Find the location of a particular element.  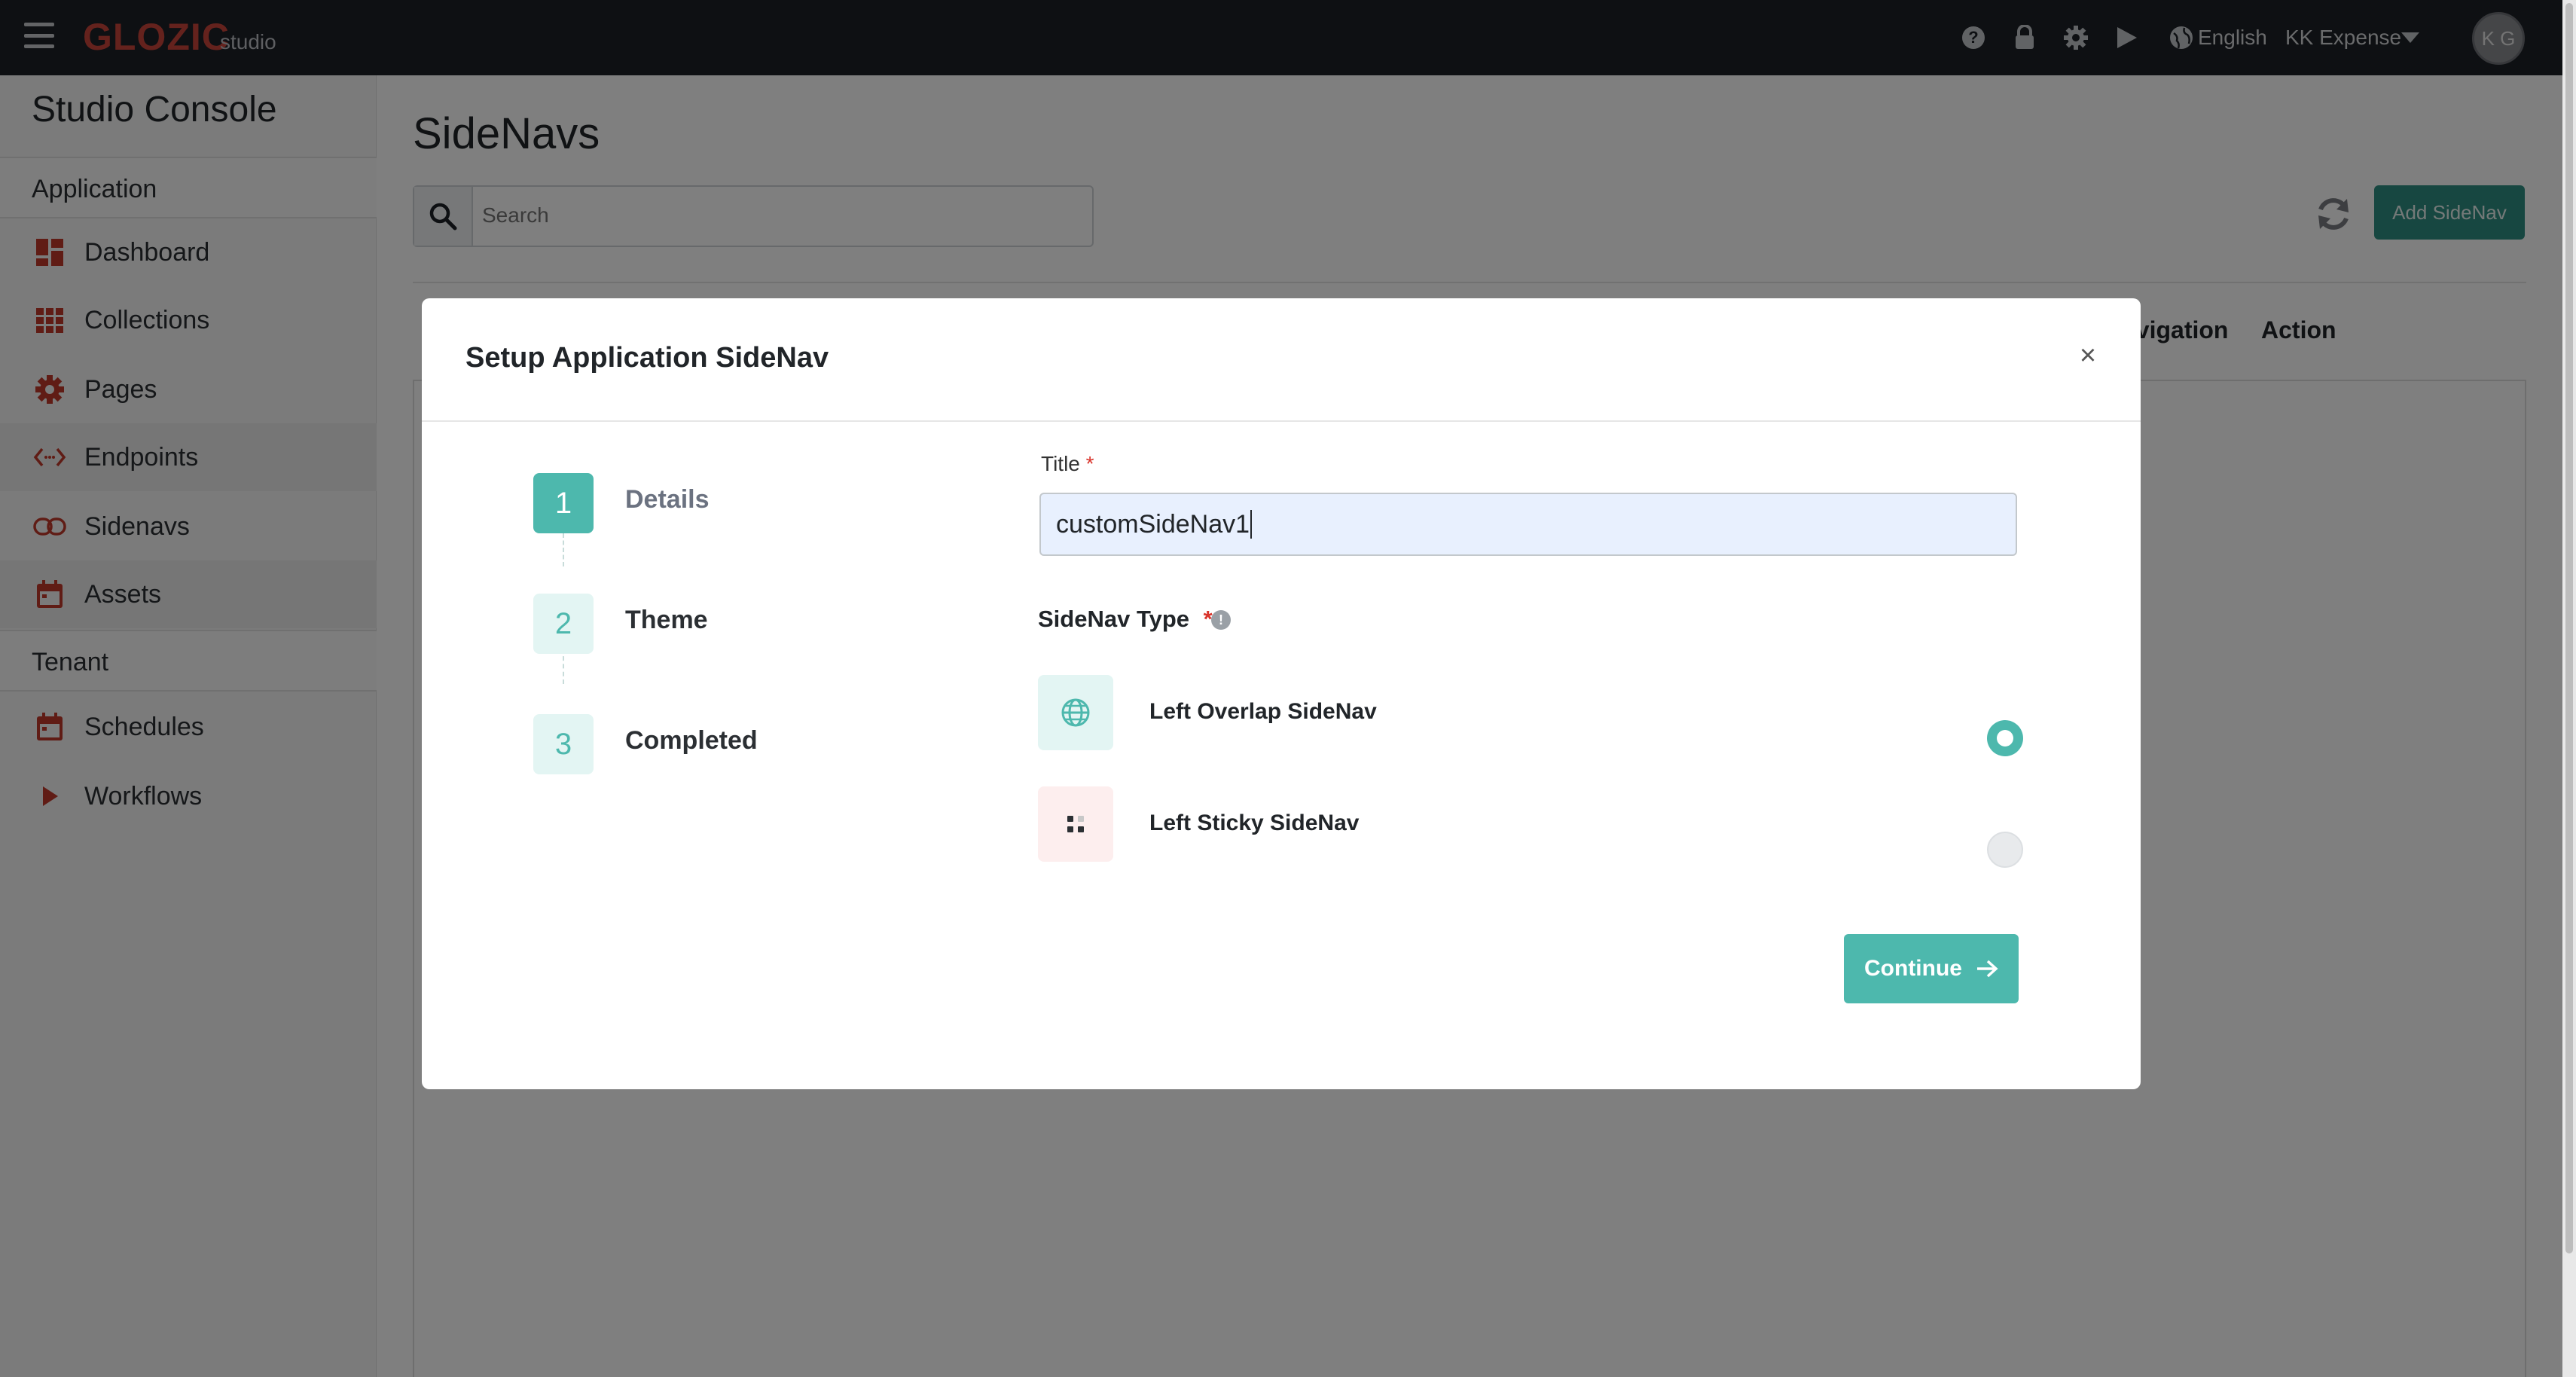

text-caret is located at coordinates (1252, 524).